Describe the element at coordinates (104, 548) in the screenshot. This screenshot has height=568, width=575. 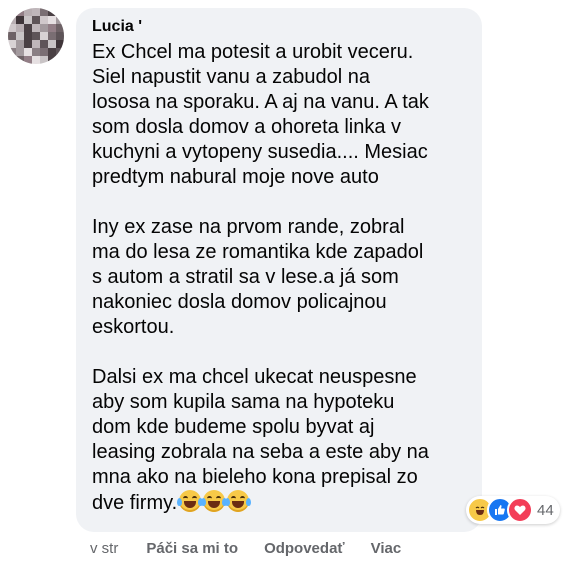
I see `comment-timestamp: v str` at that location.